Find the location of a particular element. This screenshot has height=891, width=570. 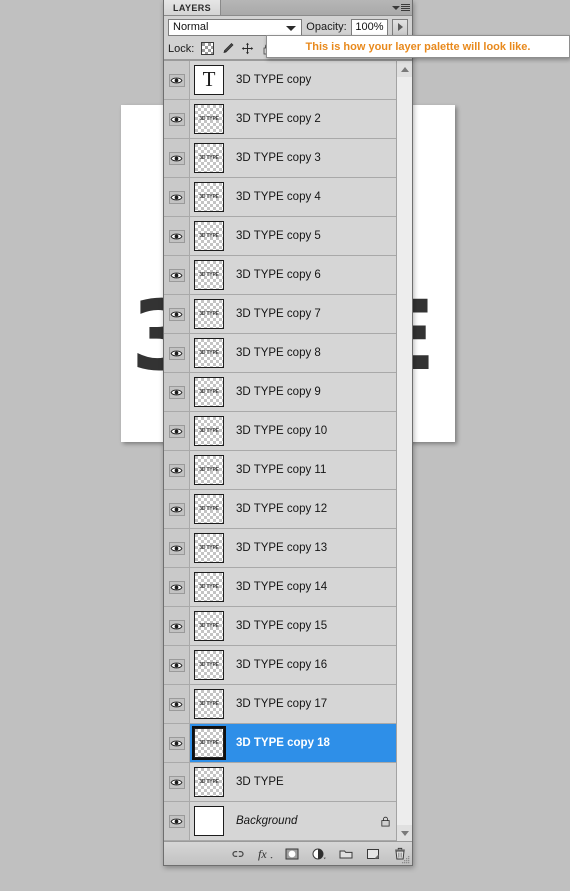

type-layer-glyph: T is located at coordinates (209, 79).